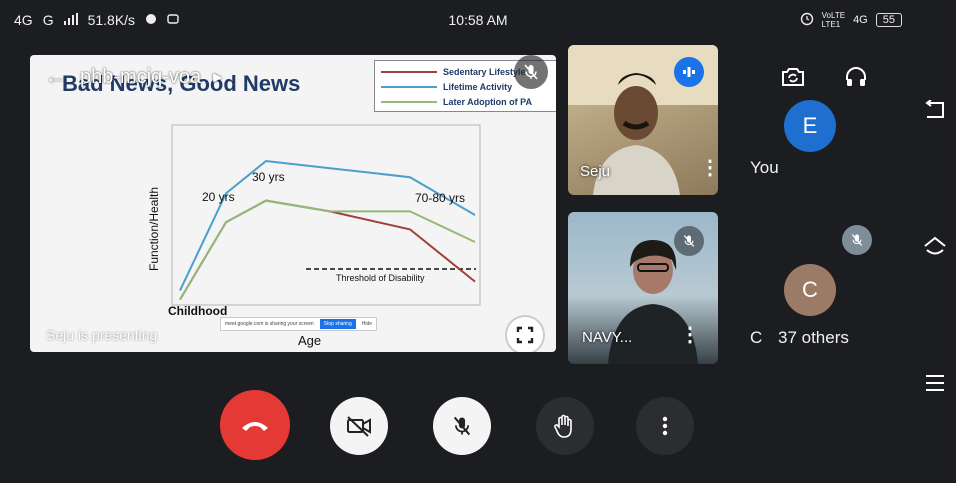  Describe the element at coordinates (689, 72) in the screenshot. I see `speaking-indicator-icon` at that location.